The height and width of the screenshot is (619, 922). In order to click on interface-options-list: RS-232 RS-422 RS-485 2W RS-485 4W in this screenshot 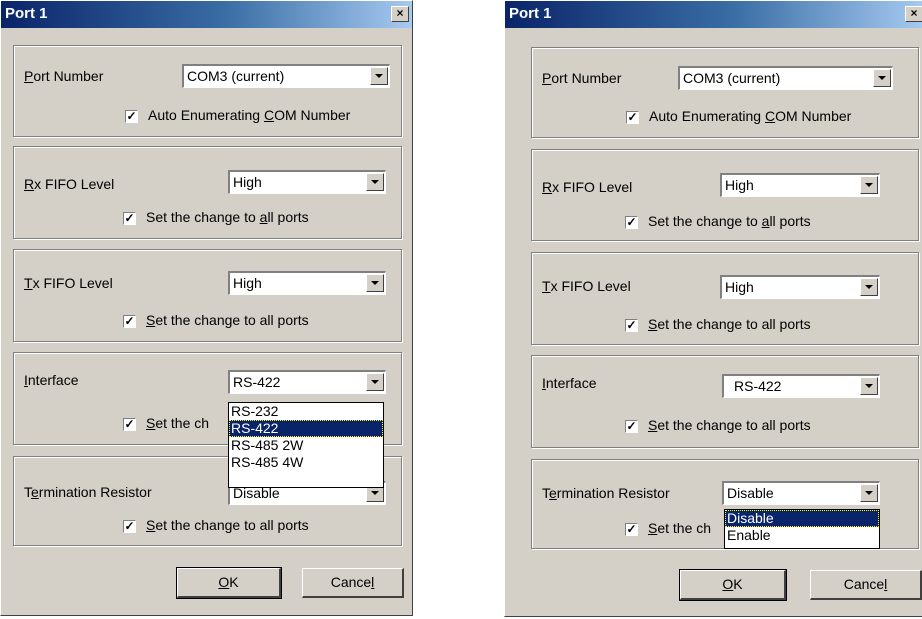, I will do `click(306, 445)`.